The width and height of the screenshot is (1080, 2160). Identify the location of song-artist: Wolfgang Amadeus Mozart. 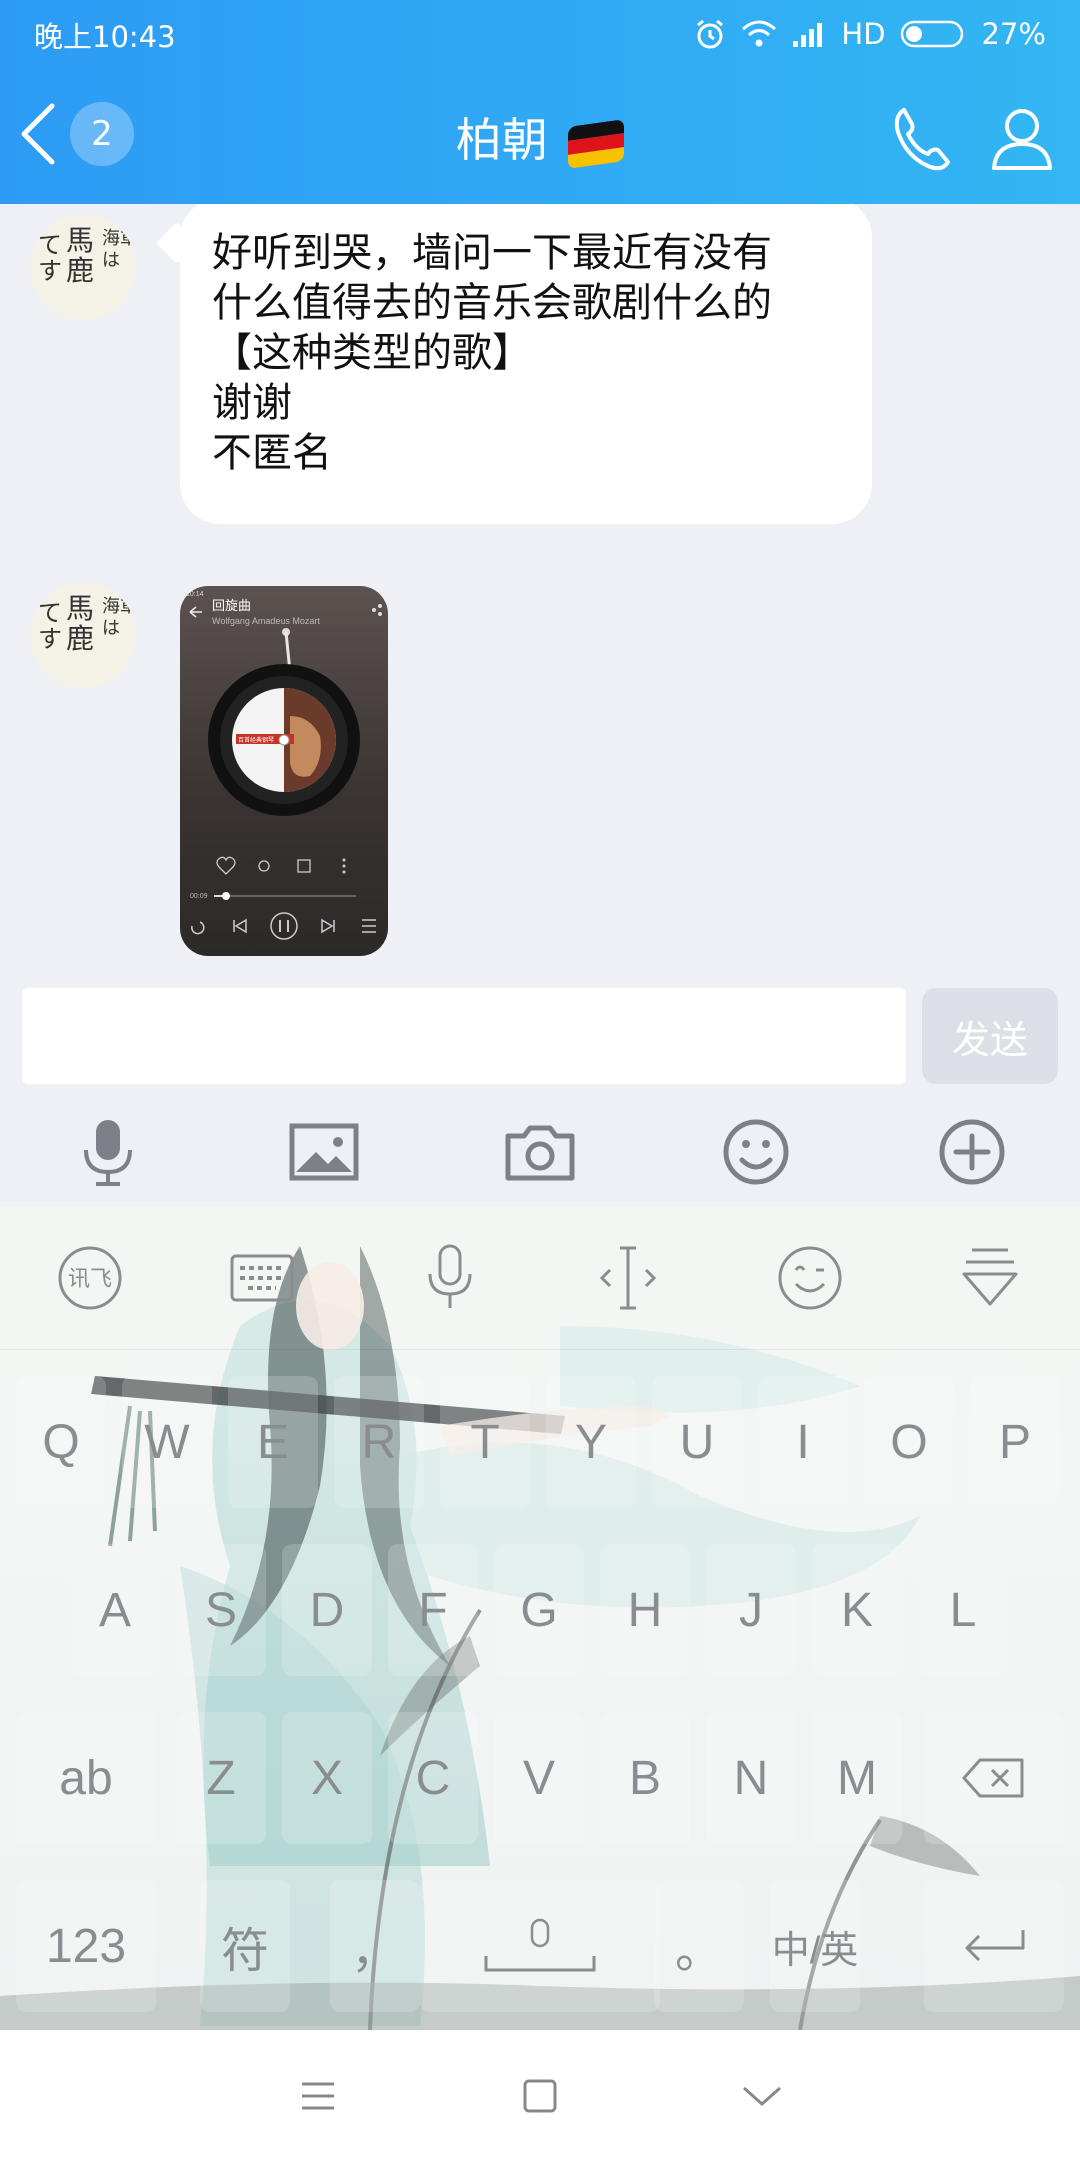
(266, 621).